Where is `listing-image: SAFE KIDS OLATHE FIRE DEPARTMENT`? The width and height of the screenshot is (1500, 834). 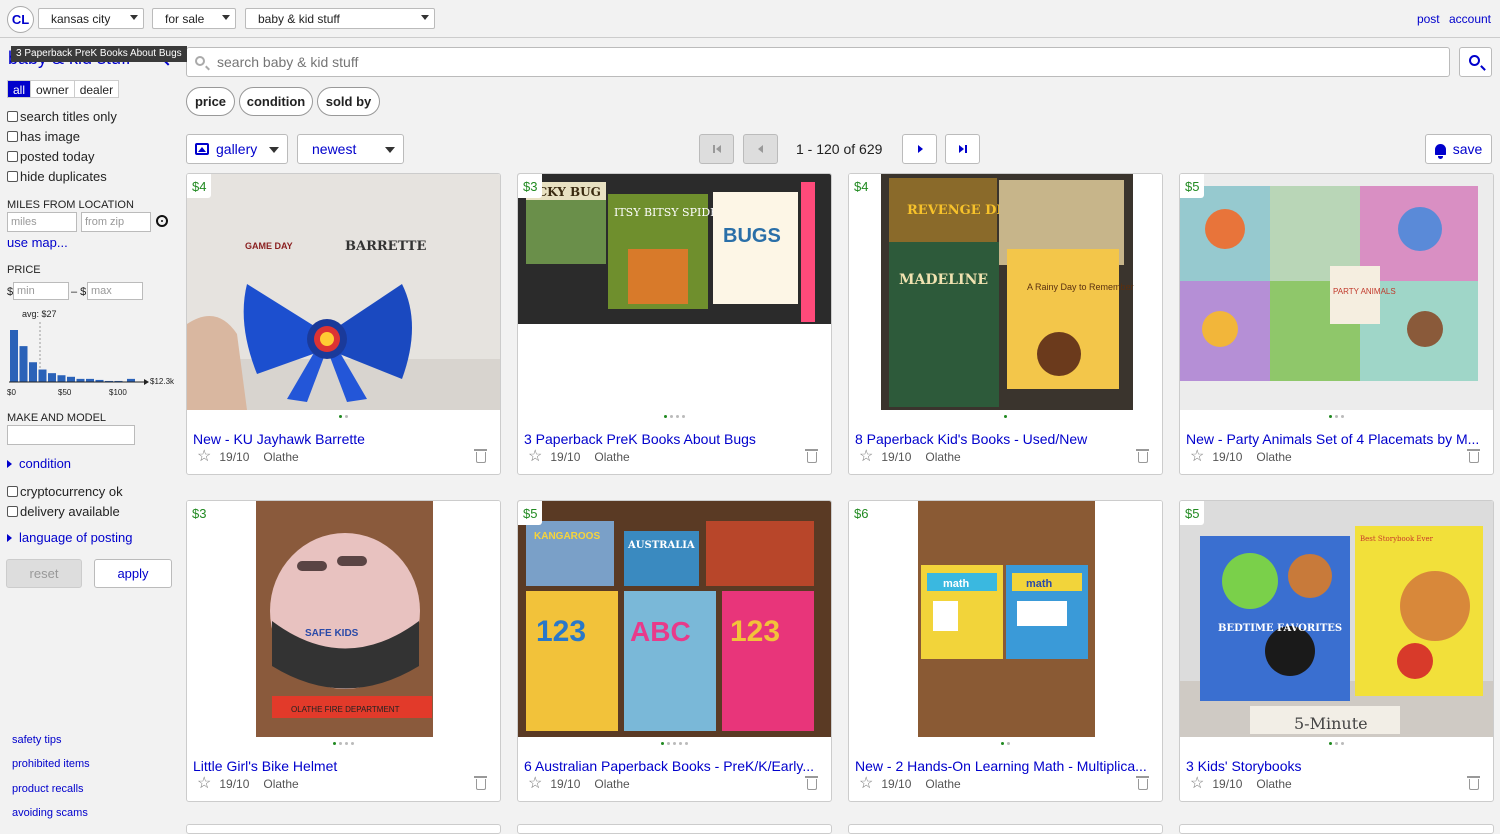
listing-image: SAFE KIDS OLATHE FIRE DEPARTMENT is located at coordinates (343, 619).